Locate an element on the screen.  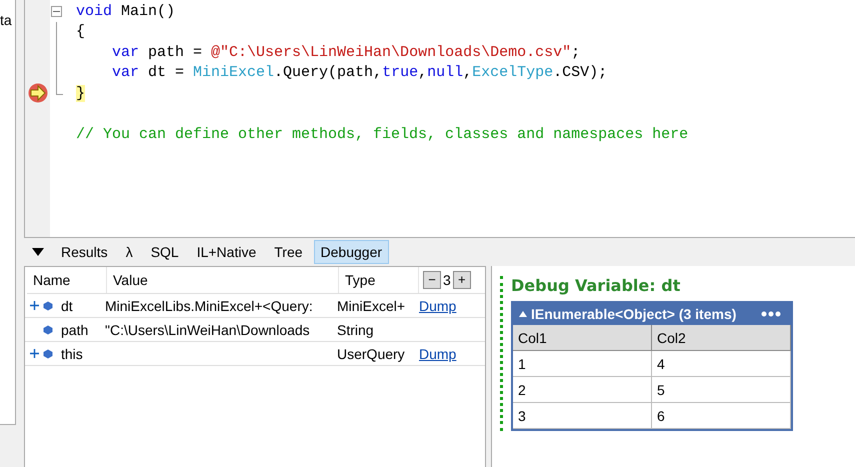
depth-value: 3 is located at coordinates (447, 280).